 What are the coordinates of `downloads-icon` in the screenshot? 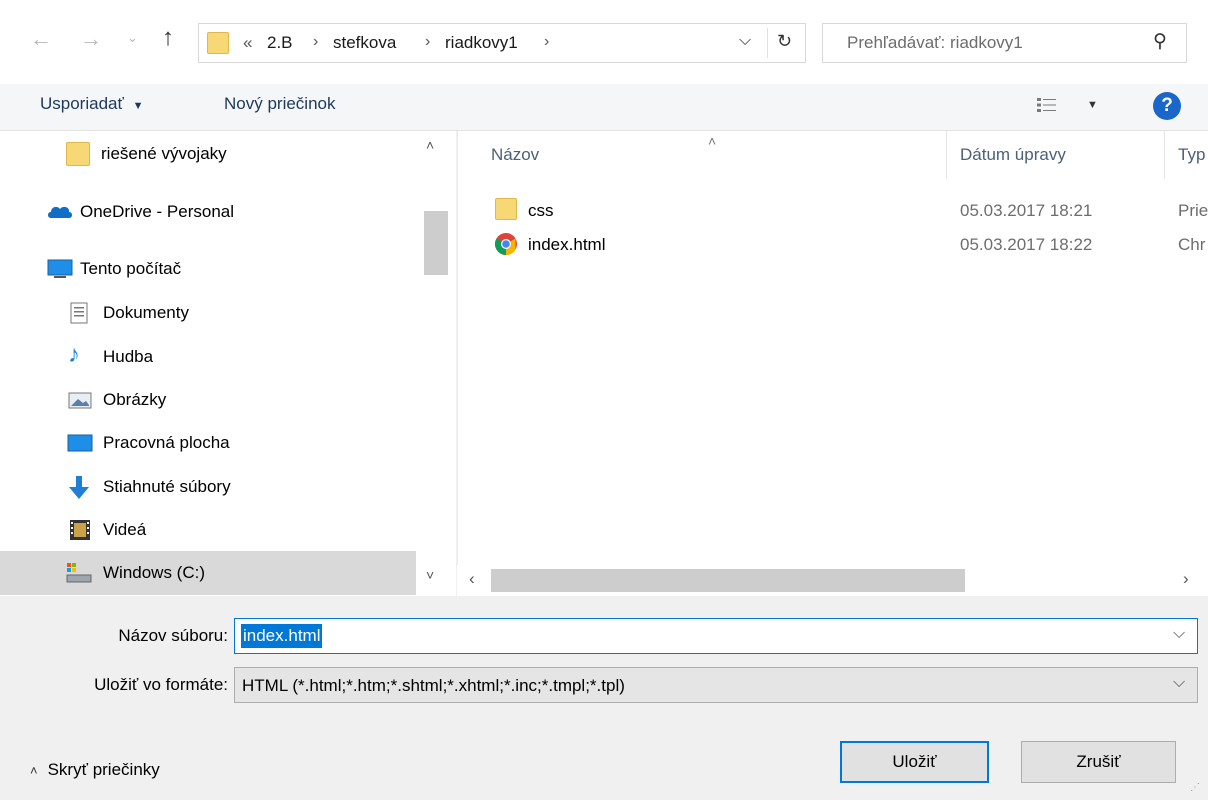 It's located at (78, 487).